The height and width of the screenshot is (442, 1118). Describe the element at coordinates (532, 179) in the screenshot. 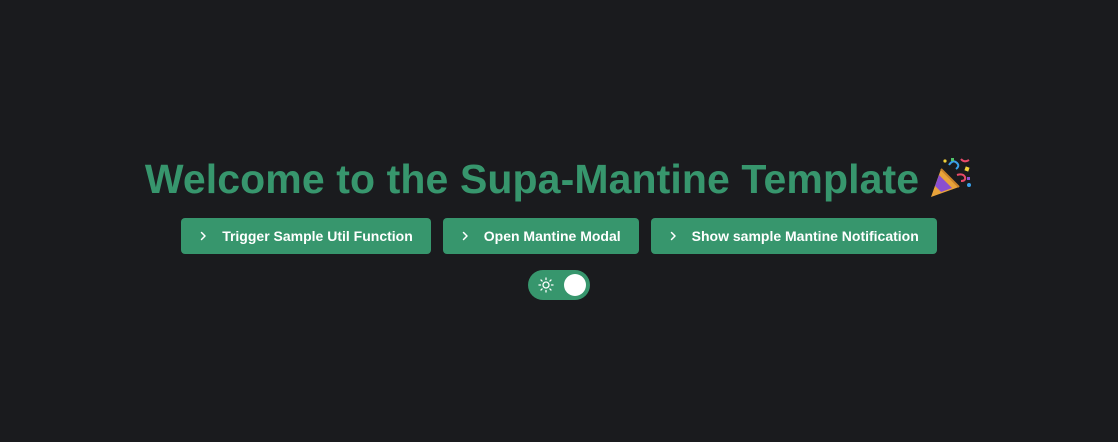

I see `page-title-text: Welcome to the Supa-Mantine Template` at that location.